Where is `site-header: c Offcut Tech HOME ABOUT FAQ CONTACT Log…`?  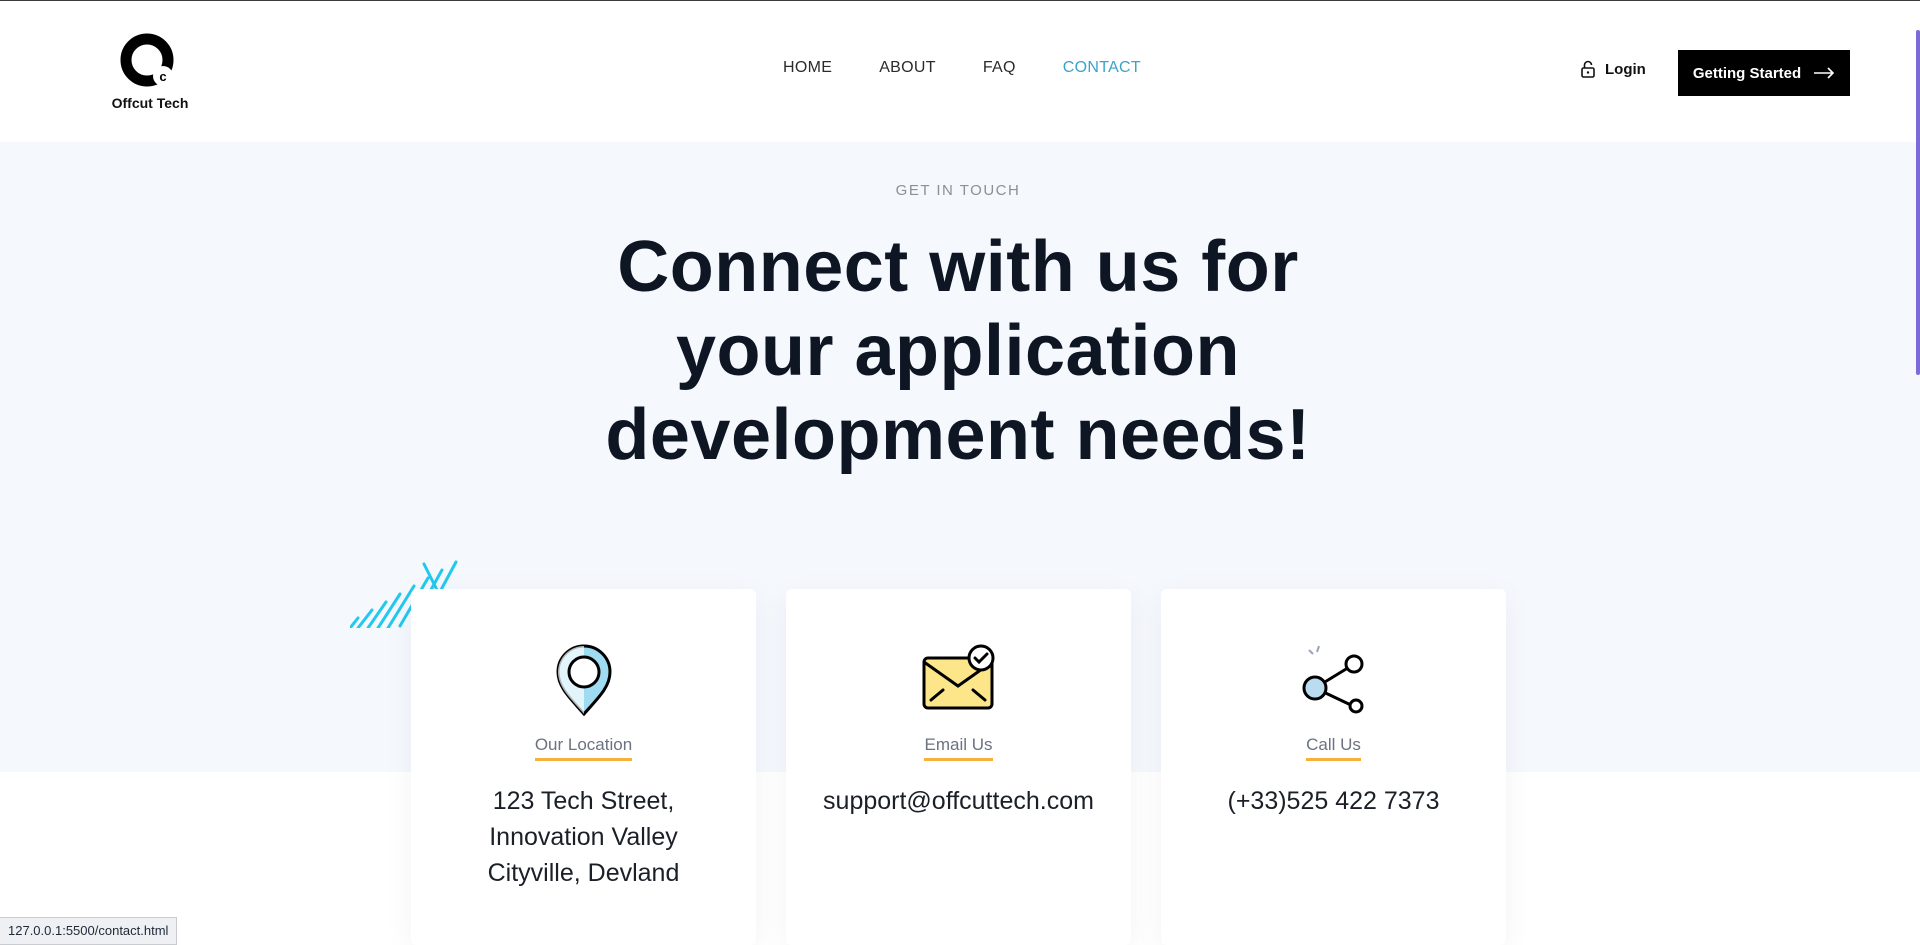
site-header: c Offcut Tech HOME ABOUT FAQ CONTACT Log… is located at coordinates (960, 71).